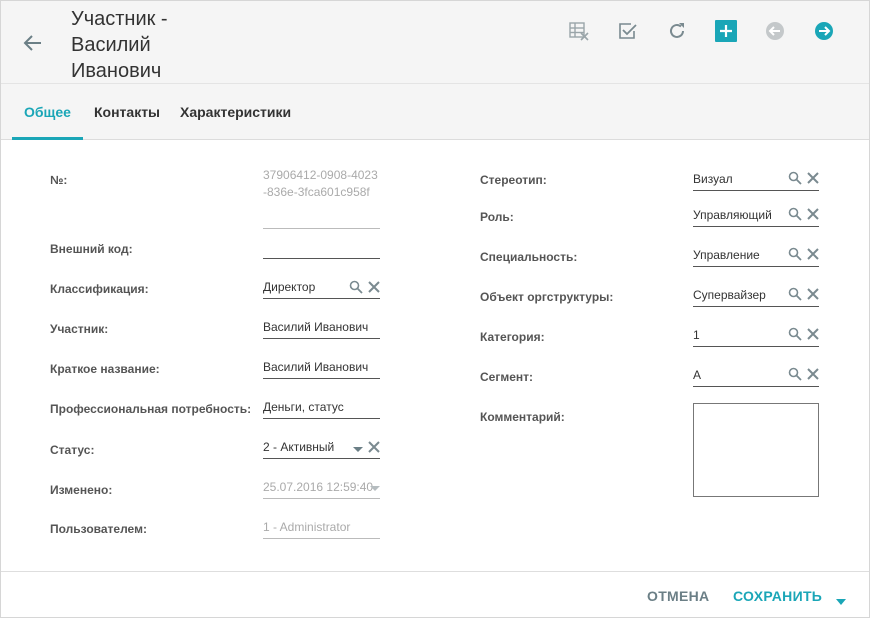  What do you see at coordinates (79, 329) in the screenshot?
I see `participant-label: Участник:` at bounding box center [79, 329].